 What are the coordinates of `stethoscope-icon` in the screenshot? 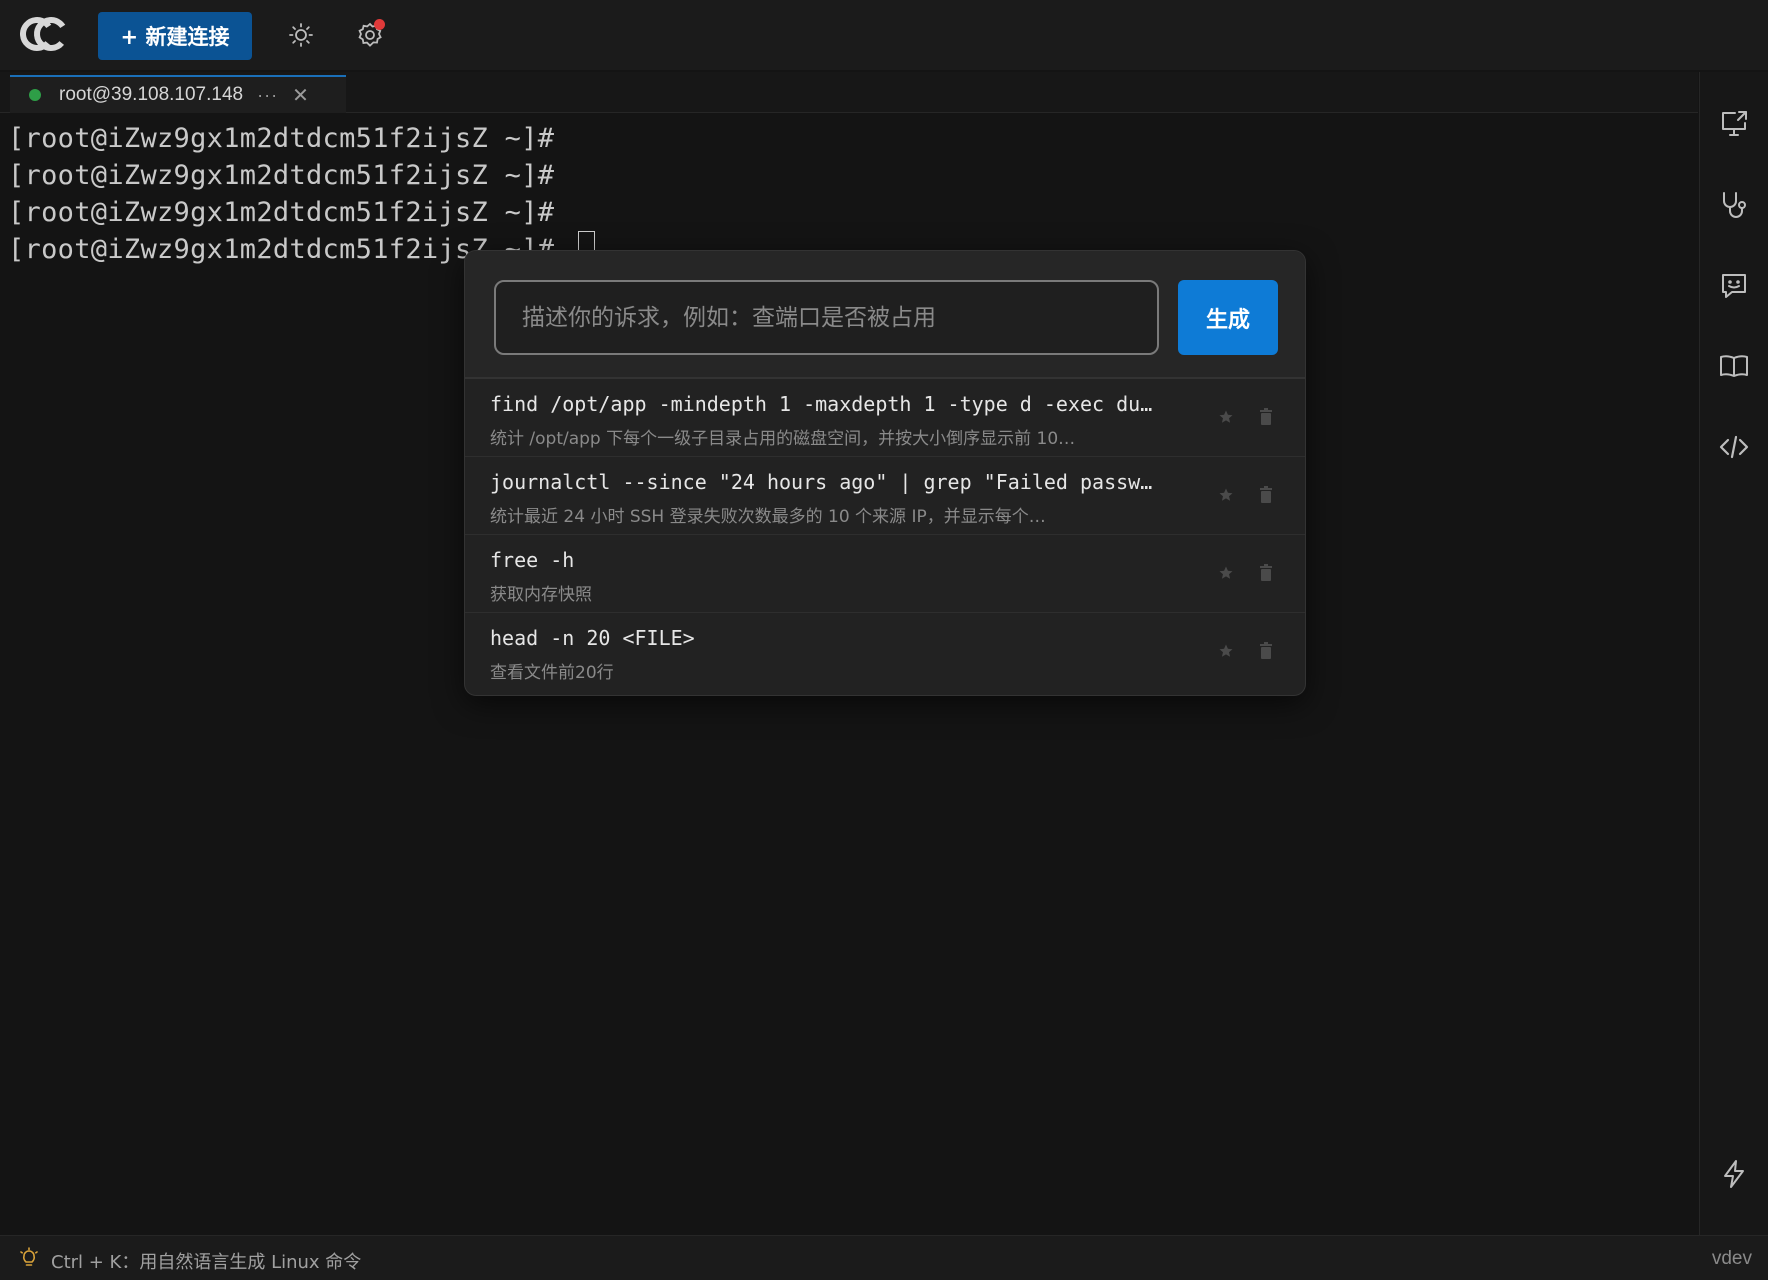 It's located at (1734, 205).